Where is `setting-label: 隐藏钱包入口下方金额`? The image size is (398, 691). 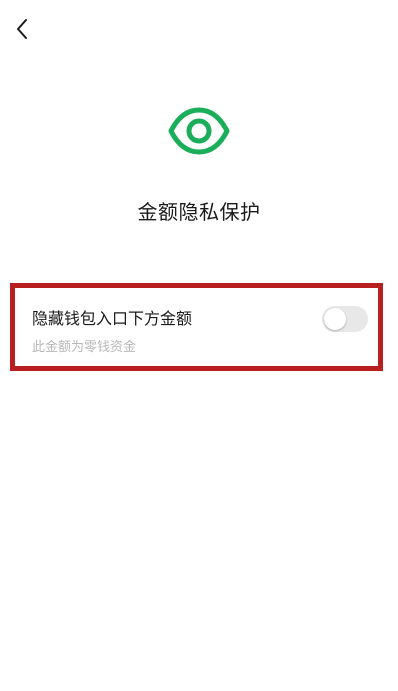 setting-label: 隐藏钱包入口下方金额 is located at coordinates (112, 318).